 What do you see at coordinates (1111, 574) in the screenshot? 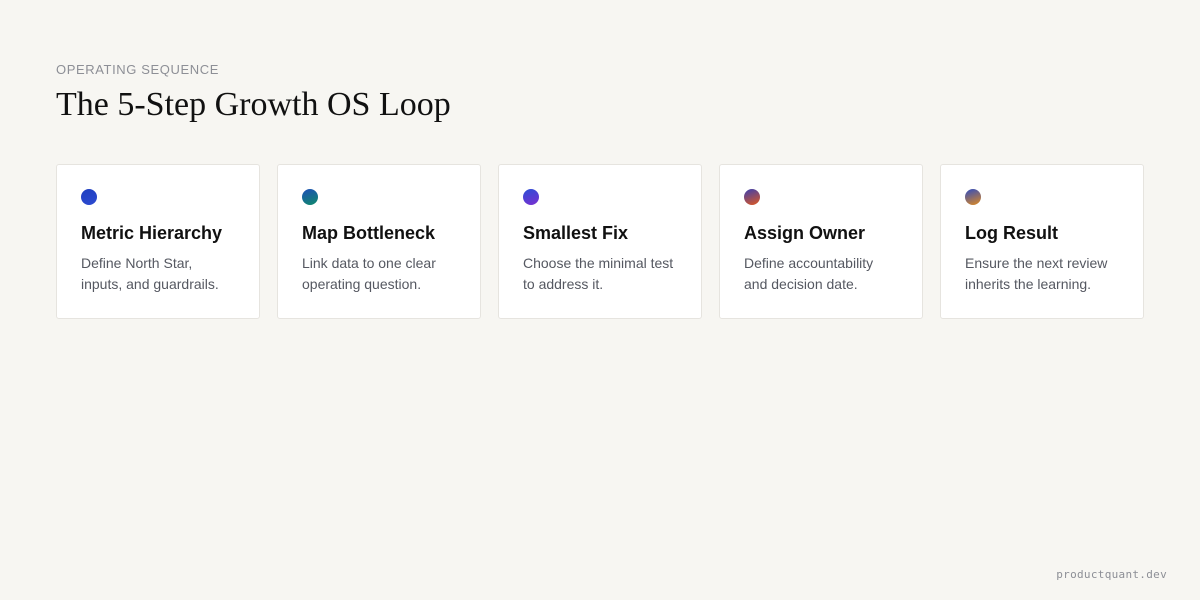
I see `footer-domain: productquant.dev` at bounding box center [1111, 574].